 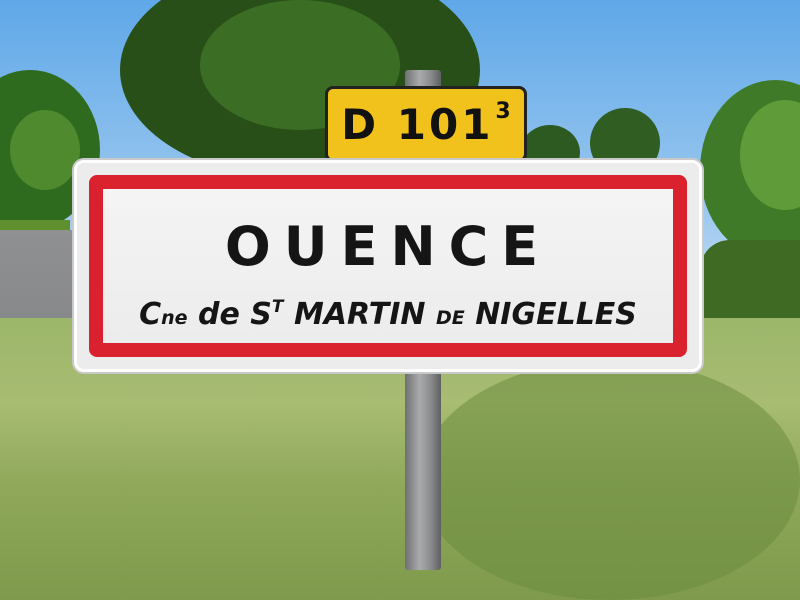 I want to click on commune-martin: MARTIN, so click(x=359, y=314).